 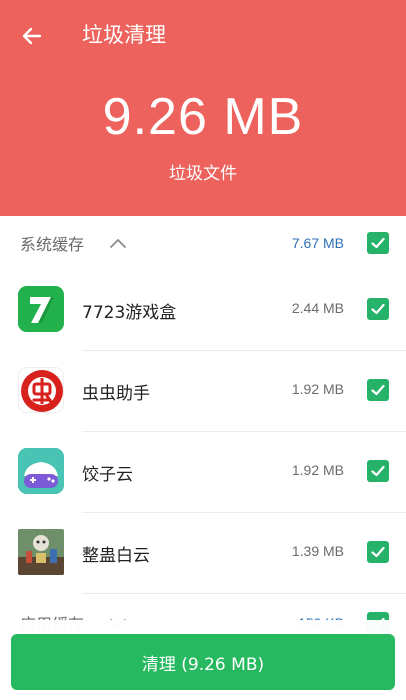 What do you see at coordinates (118, 243) in the screenshot?
I see `chevron-up-icon` at bounding box center [118, 243].